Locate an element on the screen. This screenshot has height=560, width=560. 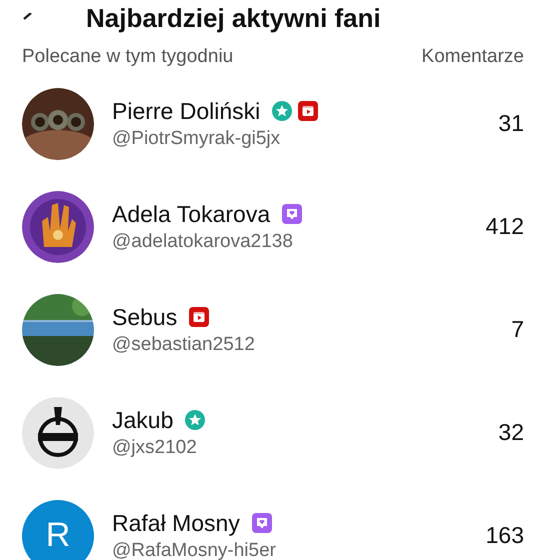
comment-count: 163 is located at coordinates (505, 535).